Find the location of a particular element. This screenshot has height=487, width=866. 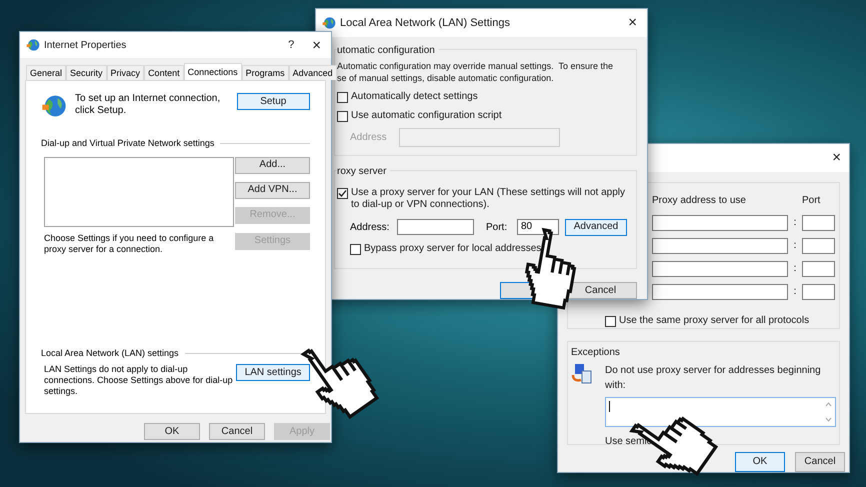

tab: Content is located at coordinates (164, 72).